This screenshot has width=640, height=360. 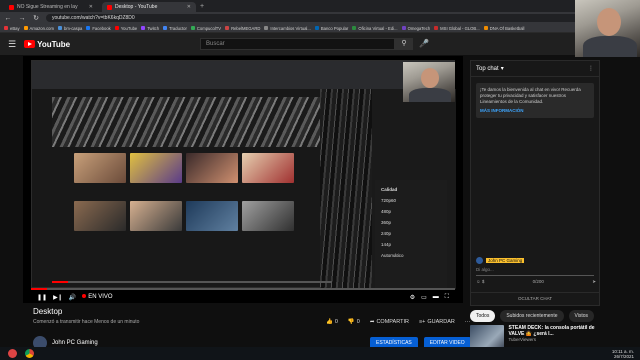 I want to click on fullscreen-icon: ⛶, so click(x=447, y=297).